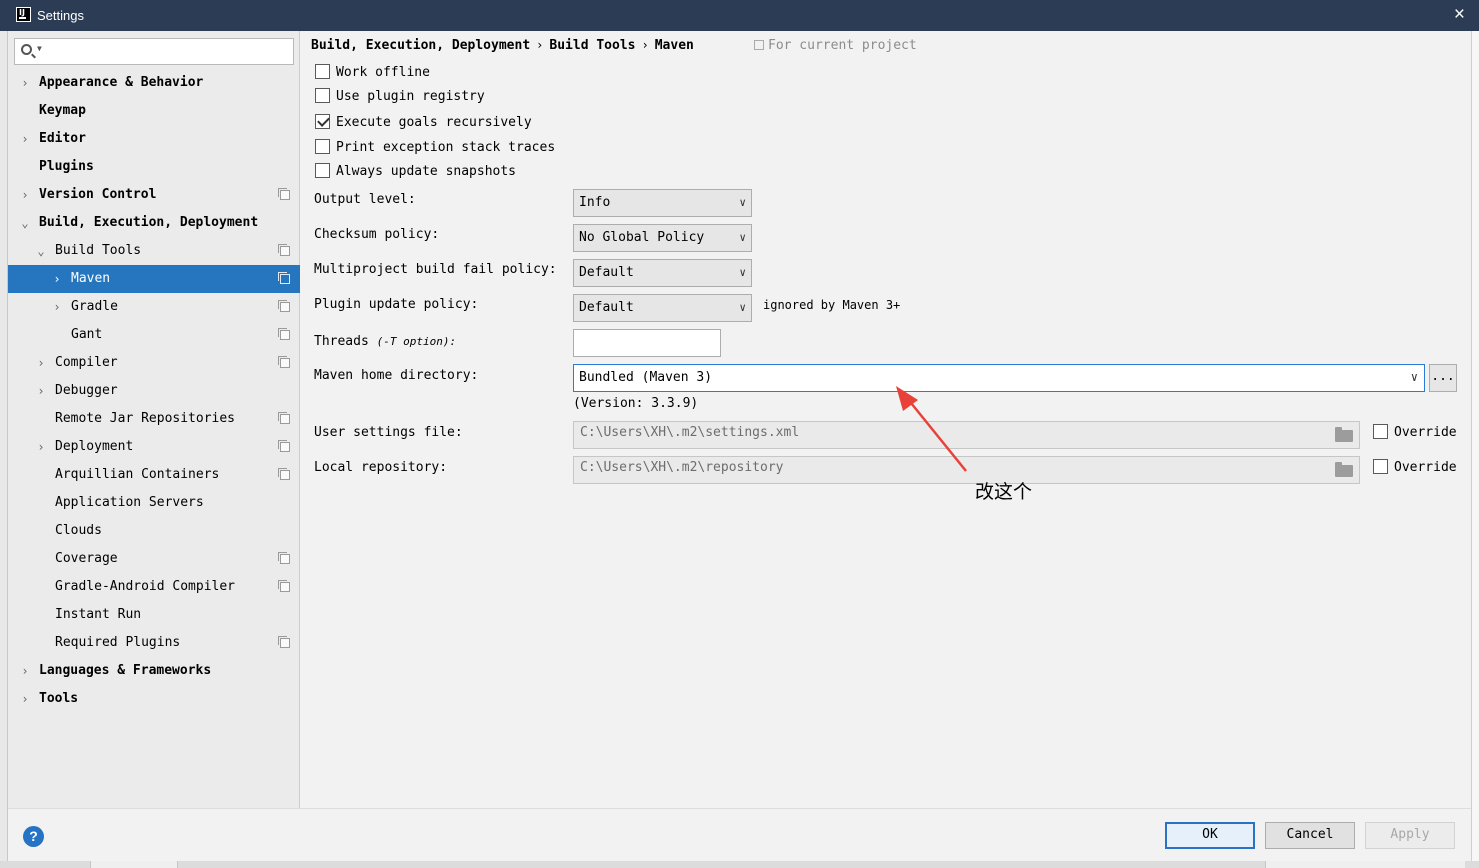 The width and height of the screenshot is (1479, 868). I want to click on apply-button: Apply, so click(1410, 835).